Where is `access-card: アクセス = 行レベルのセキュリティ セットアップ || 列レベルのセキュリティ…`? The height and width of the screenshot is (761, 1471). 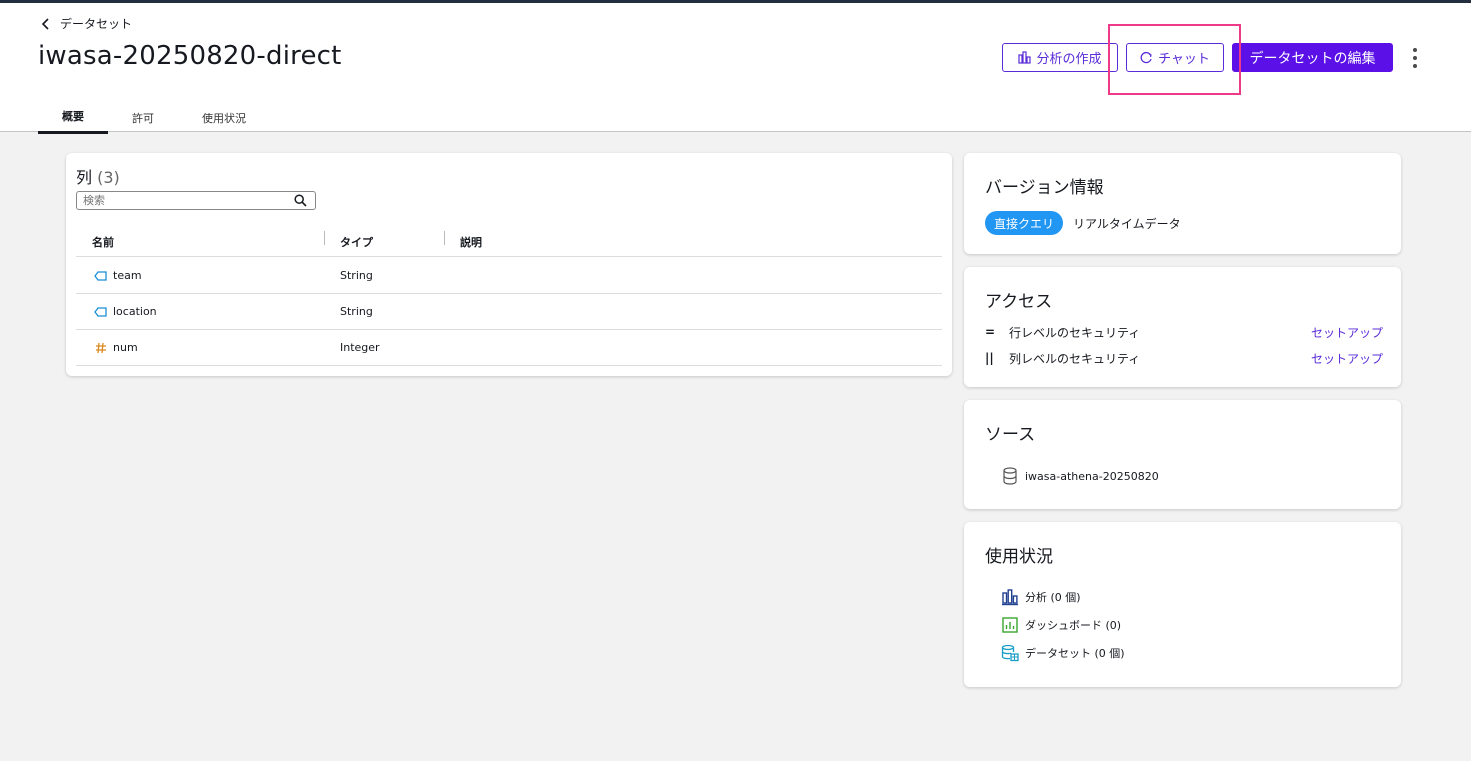
access-card: アクセス = 行レベルのセキュリティ セットアップ || 列レベルのセキュリティ… is located at coordinates (1182, 327).